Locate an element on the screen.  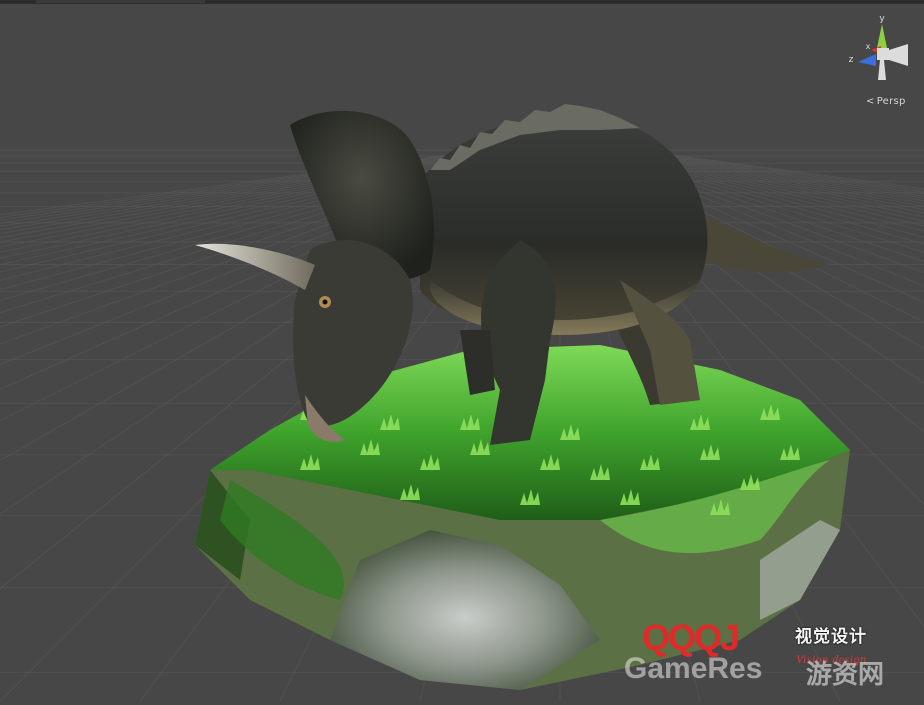
watermark-site: GameRes is located at coordinates (693, 668).